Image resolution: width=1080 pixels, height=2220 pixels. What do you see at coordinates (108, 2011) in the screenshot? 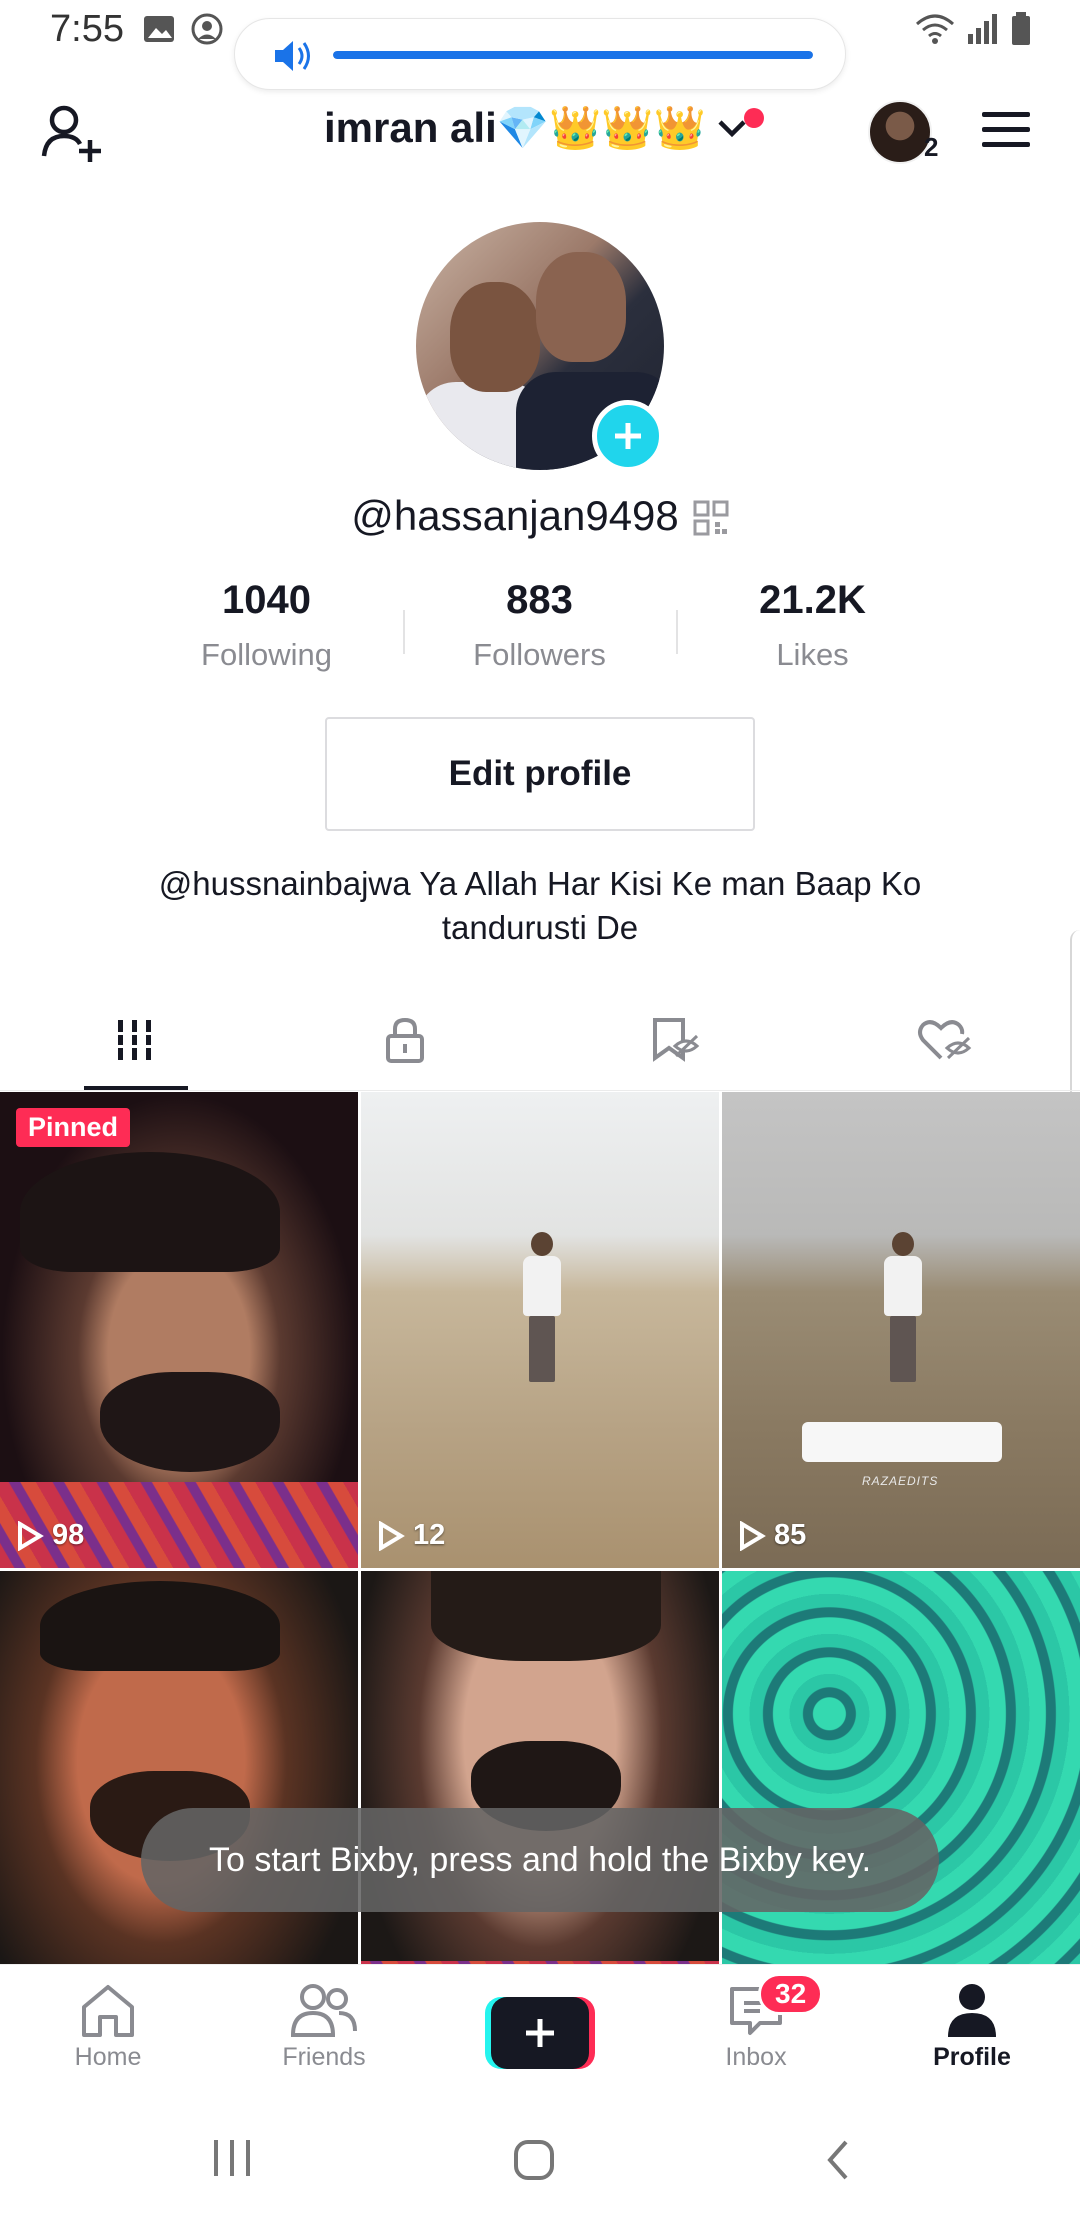
I see `home-icon` at bounding box center [108, 2011].